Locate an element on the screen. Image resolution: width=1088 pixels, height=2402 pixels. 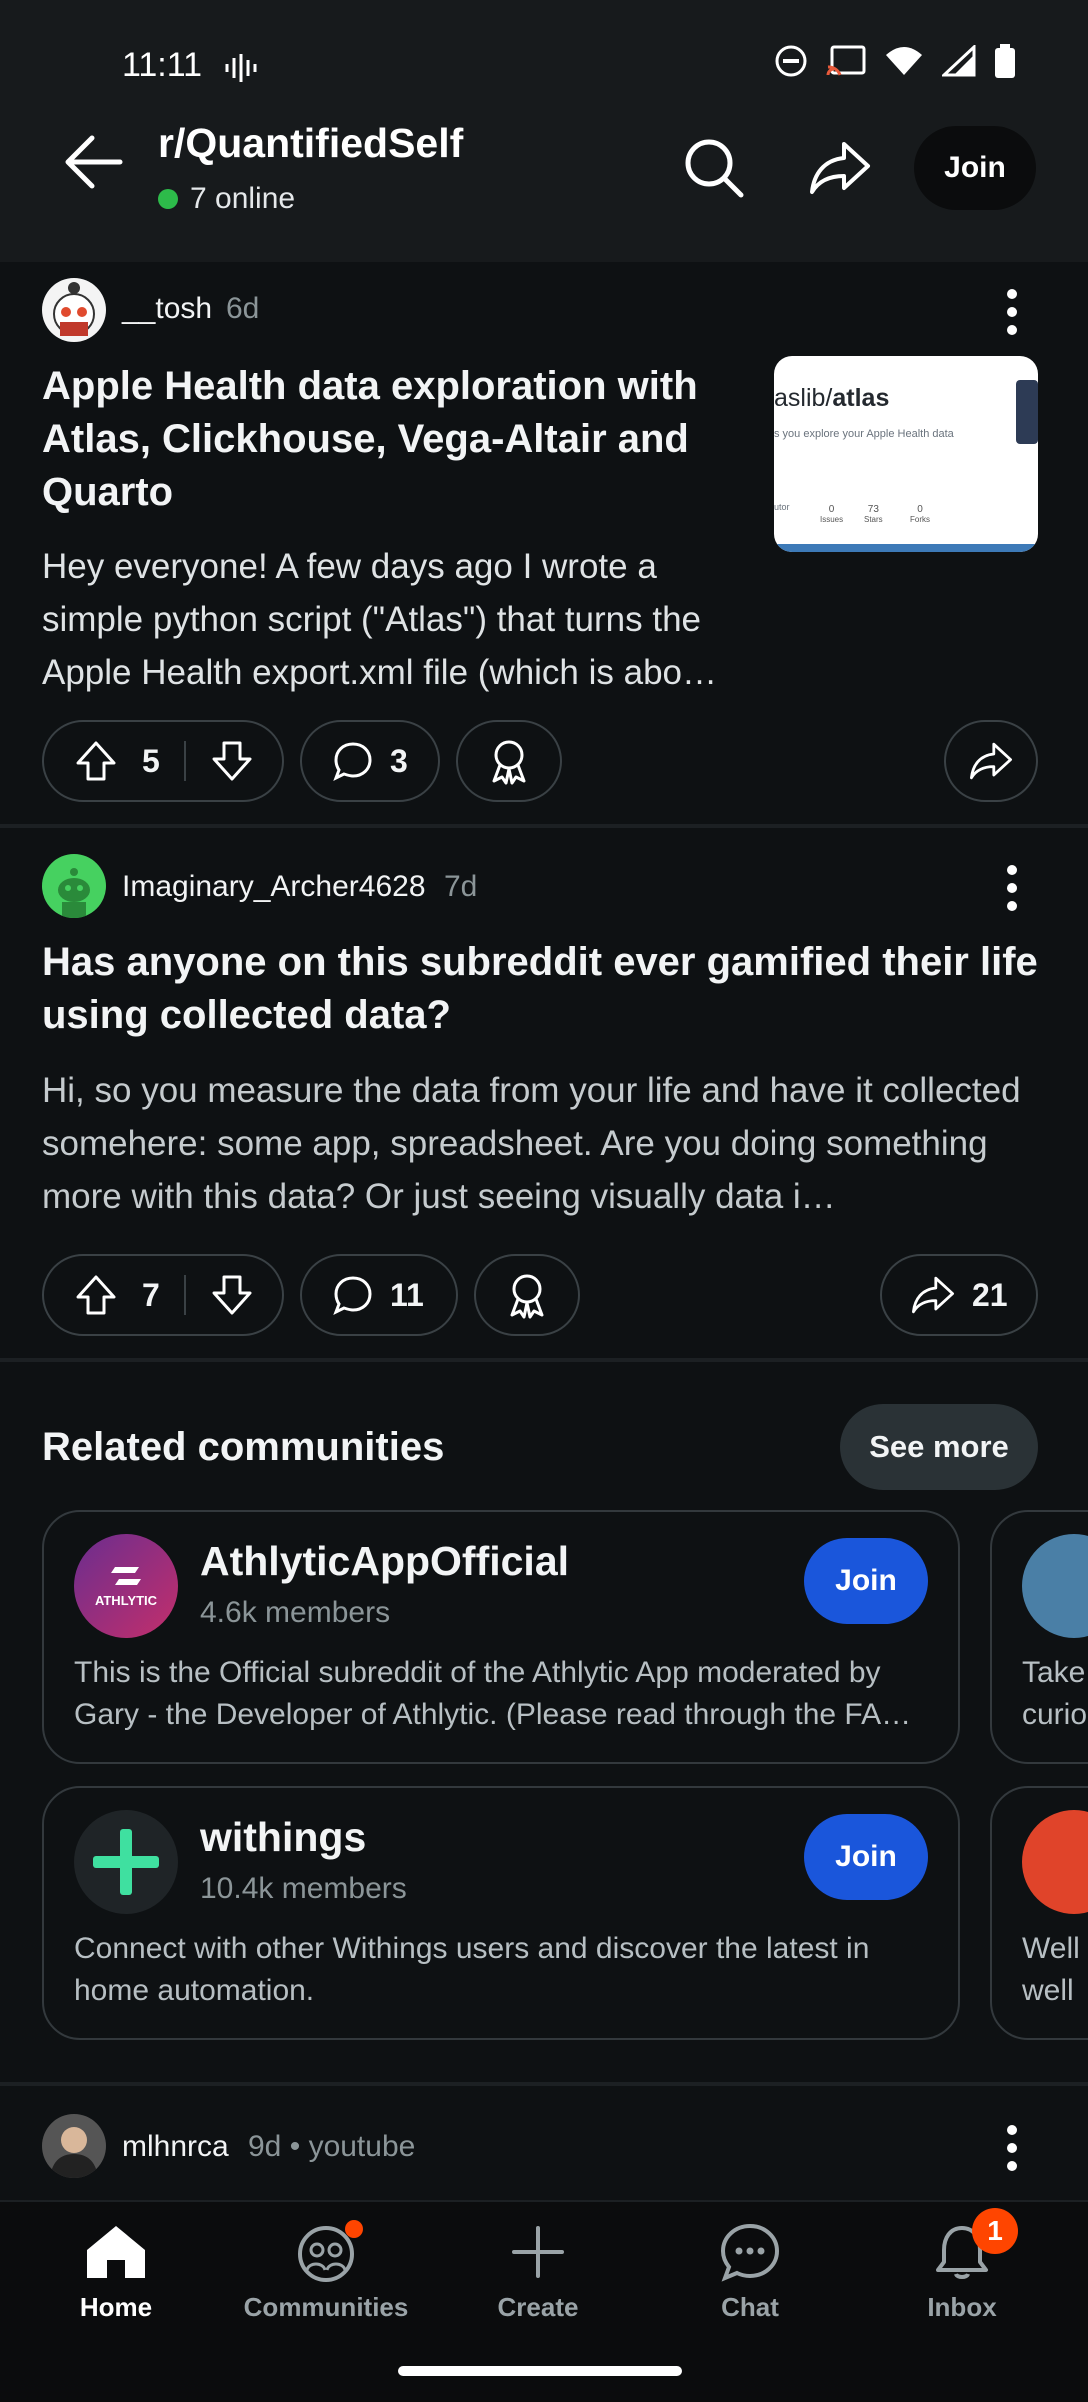
comment-count: 11 is located at coordinates (407, 1294).